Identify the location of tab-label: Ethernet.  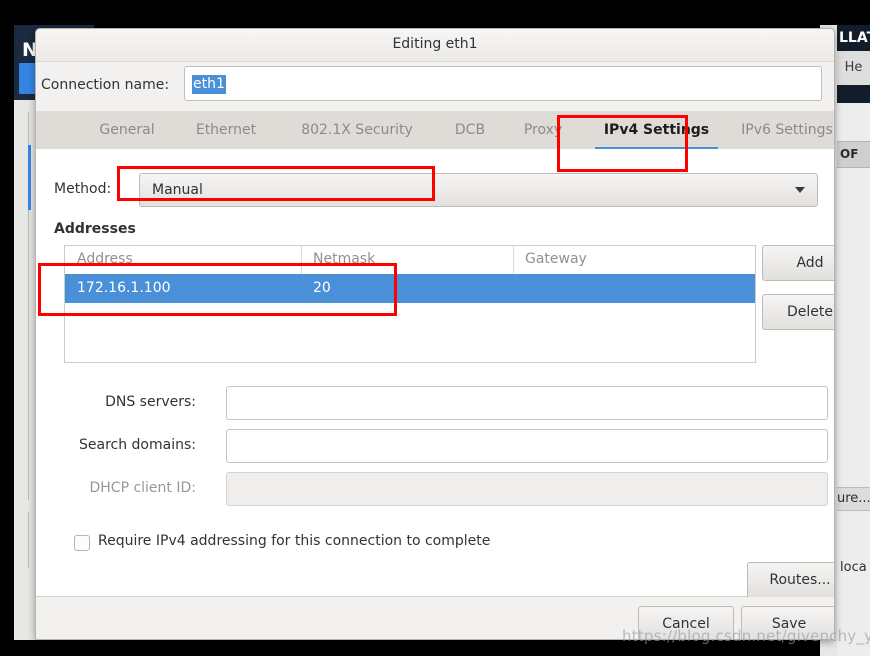
(226, 130).